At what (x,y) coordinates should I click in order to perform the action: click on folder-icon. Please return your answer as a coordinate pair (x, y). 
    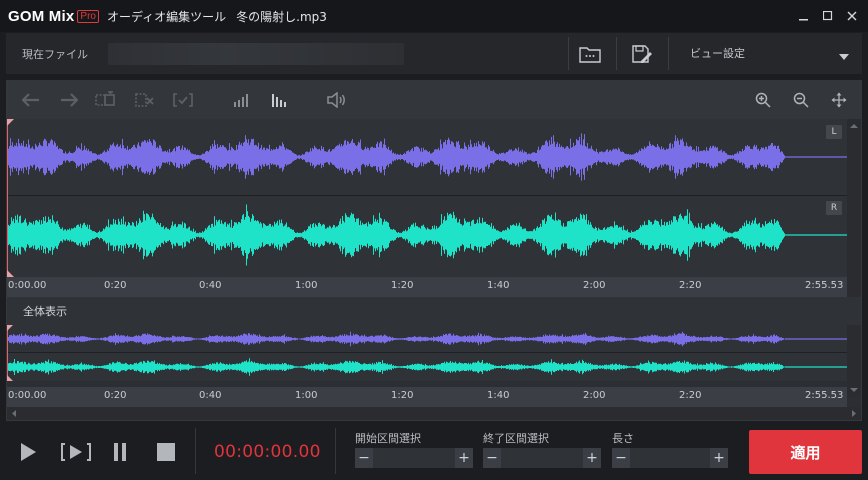
    Looking at the image, I should click on (590, 54).